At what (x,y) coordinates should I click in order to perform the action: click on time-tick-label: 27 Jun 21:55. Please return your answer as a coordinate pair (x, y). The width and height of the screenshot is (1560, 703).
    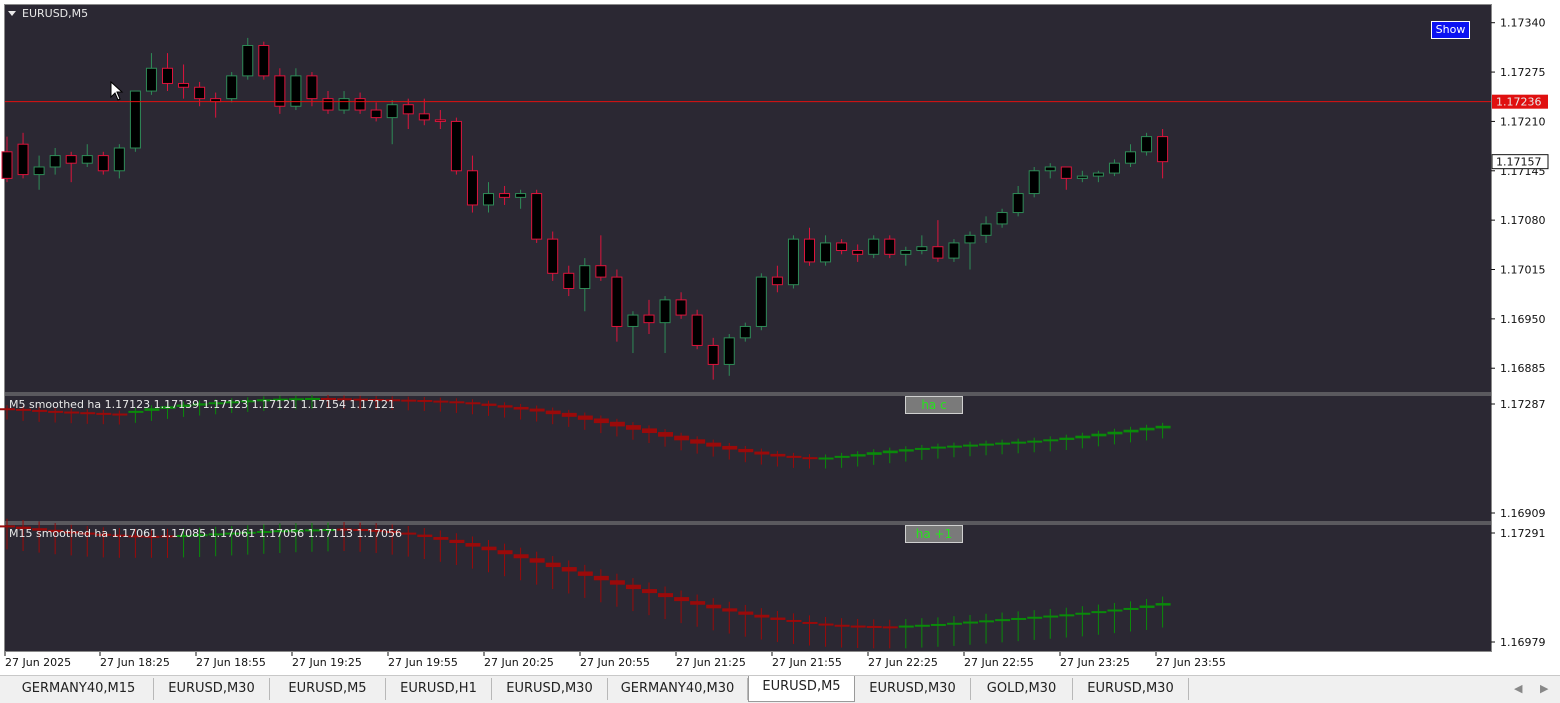
    Looking at the image, I should click on (807, 662).